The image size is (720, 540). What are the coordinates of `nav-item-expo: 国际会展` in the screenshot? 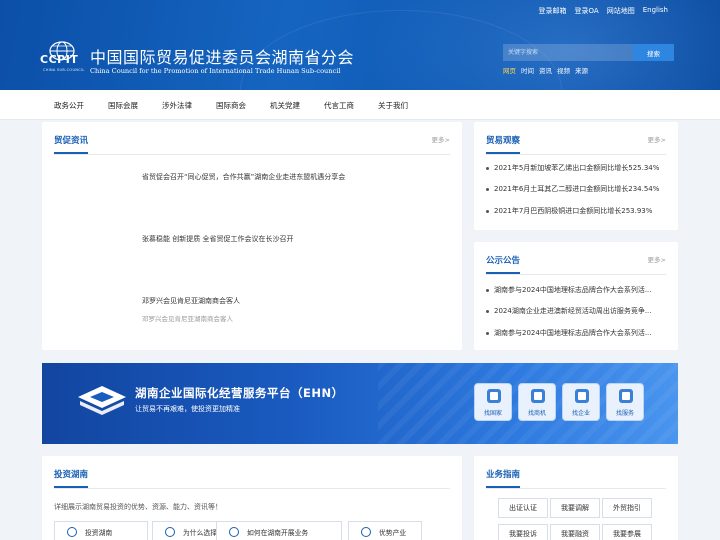 It's located at (123, 105).